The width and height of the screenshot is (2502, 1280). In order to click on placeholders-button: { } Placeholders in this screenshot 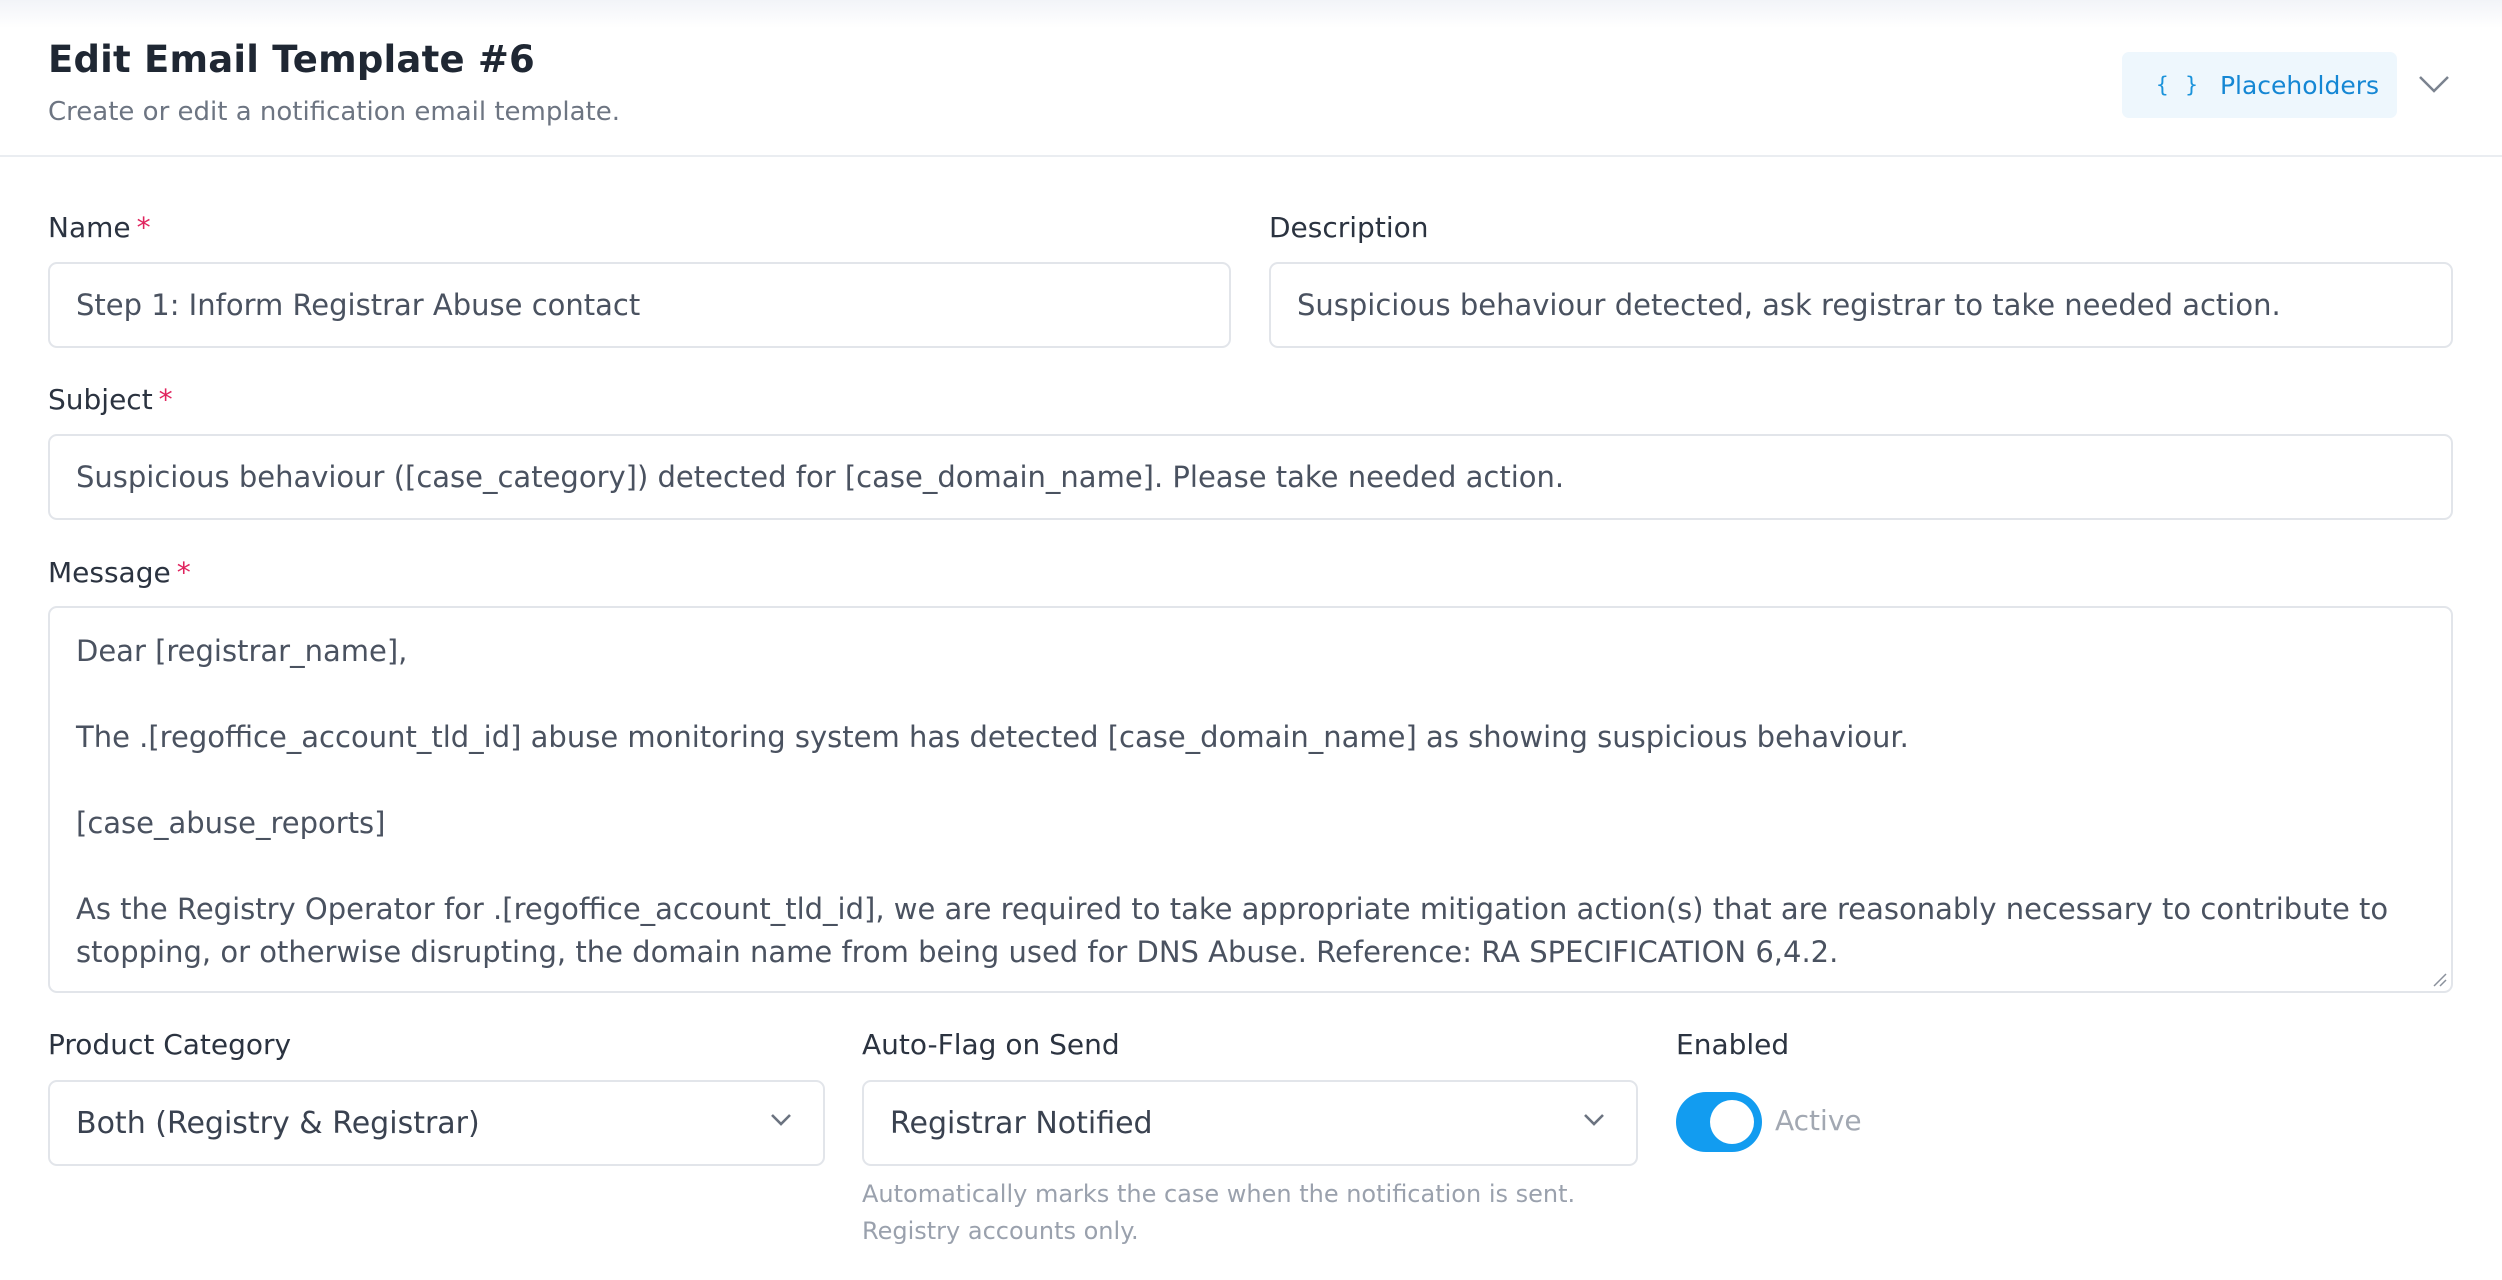, I will do `click(2259, 85)`.